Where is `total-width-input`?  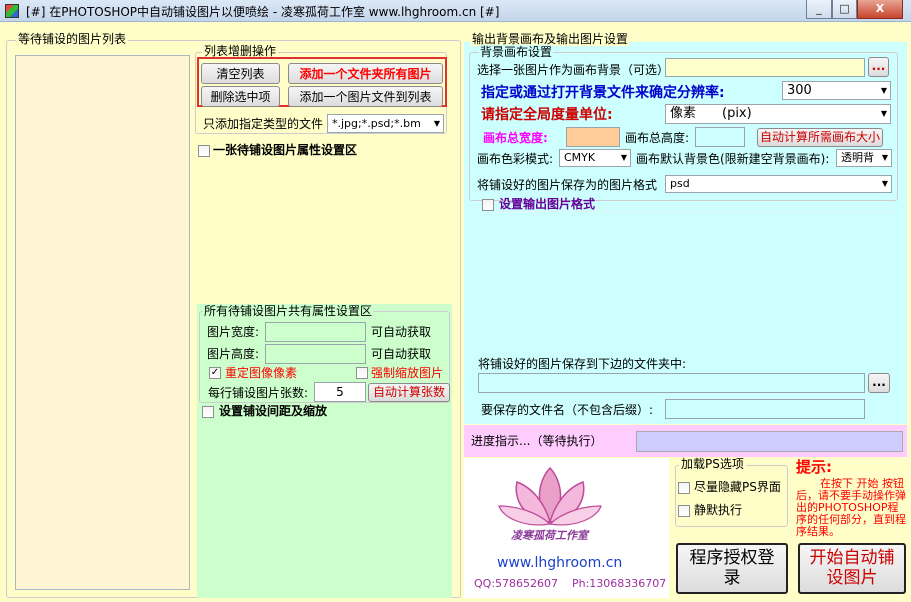
total-width-input is located at coordinates (593, 137).